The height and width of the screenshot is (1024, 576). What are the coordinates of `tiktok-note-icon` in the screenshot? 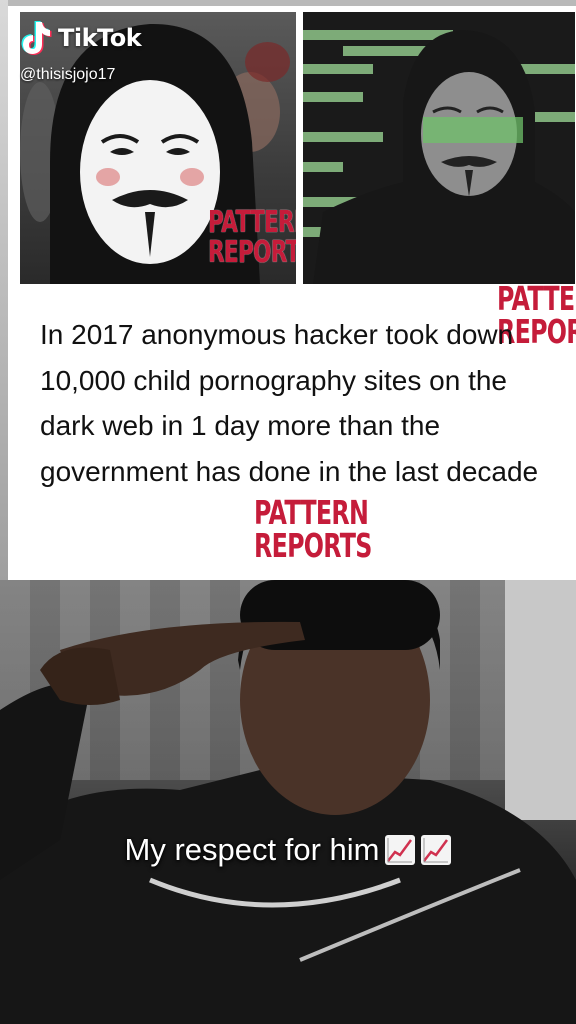 It's located at (36, 38).